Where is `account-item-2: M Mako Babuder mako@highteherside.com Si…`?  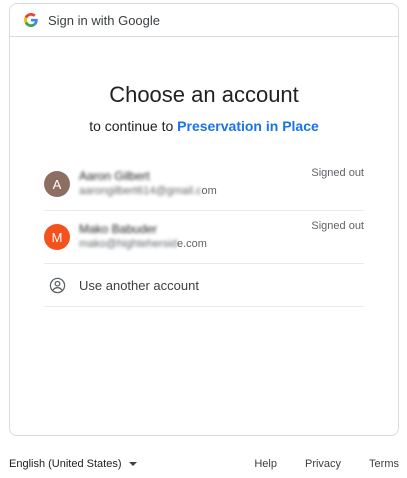 account-item-2: M Mako Babuder mako@highteherside.com Si… is located at coordinates (204, 237).